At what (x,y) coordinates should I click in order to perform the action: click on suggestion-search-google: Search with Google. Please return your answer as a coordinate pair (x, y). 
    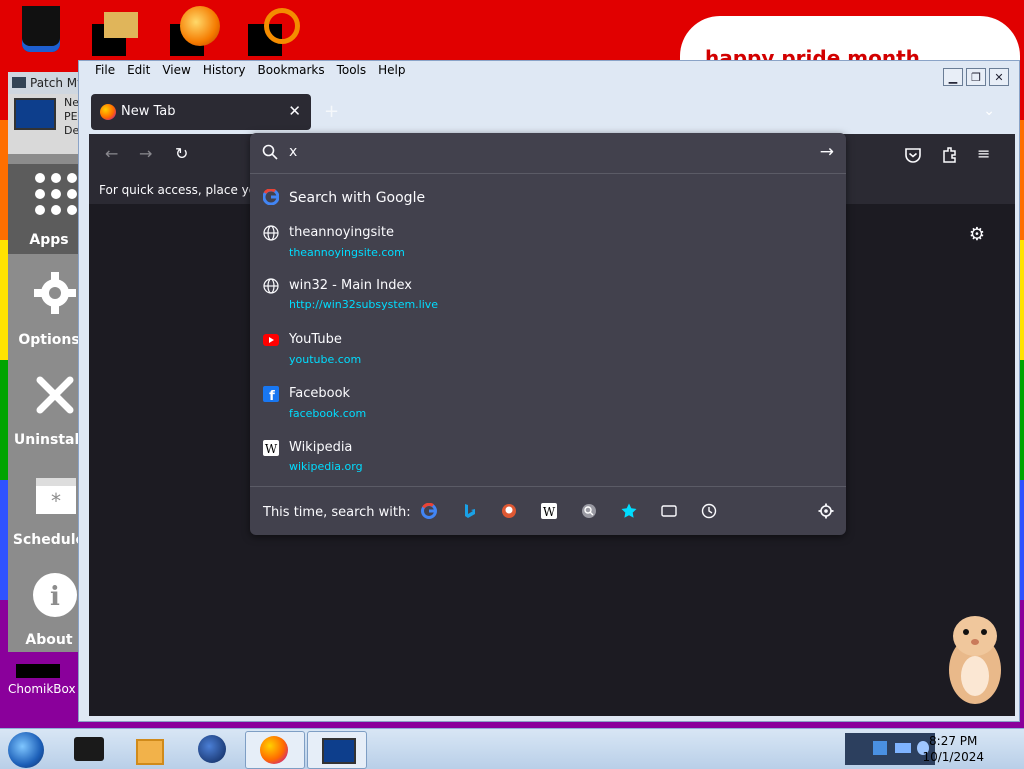
    Looking at the image, I should click on (548, 202).